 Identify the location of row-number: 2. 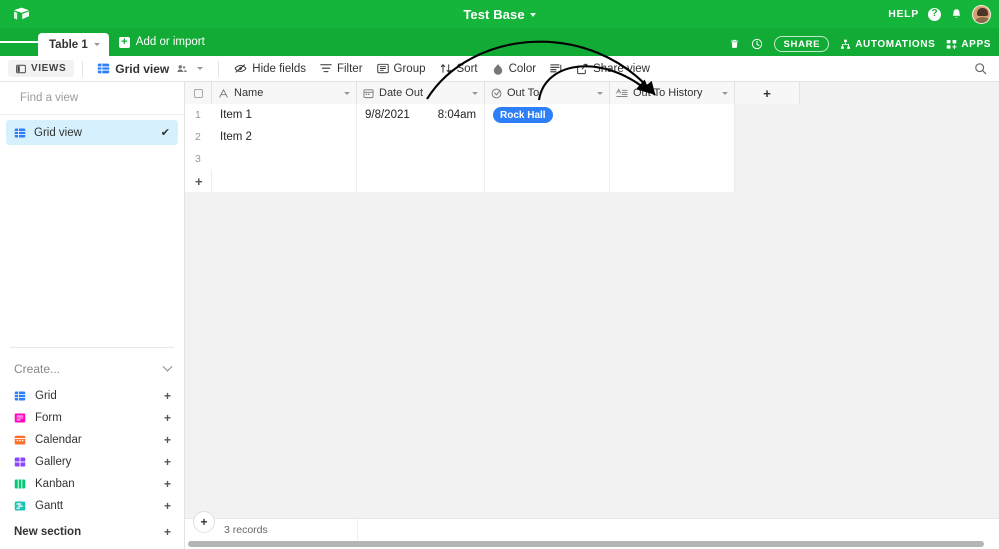
(198, 137).